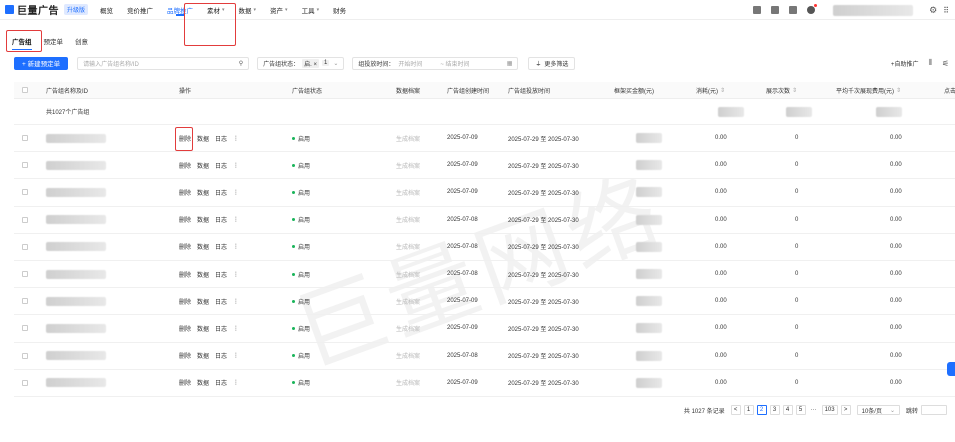 Image resolution: width=955 pixels, height=442 pixels. What do you see at coordinates (248, 10) in the screenshot?
I see `nav-item-4: 数据 ▾` at bounding box center [248, 10].